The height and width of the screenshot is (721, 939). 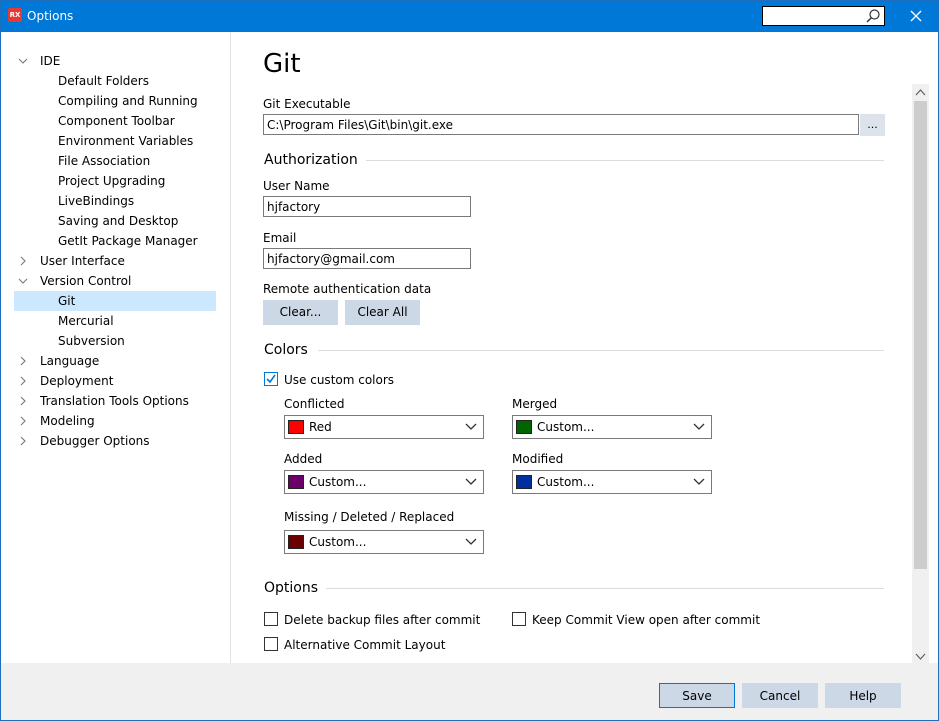 I want to click on tree-item: Git, so click(x=115, y=301).